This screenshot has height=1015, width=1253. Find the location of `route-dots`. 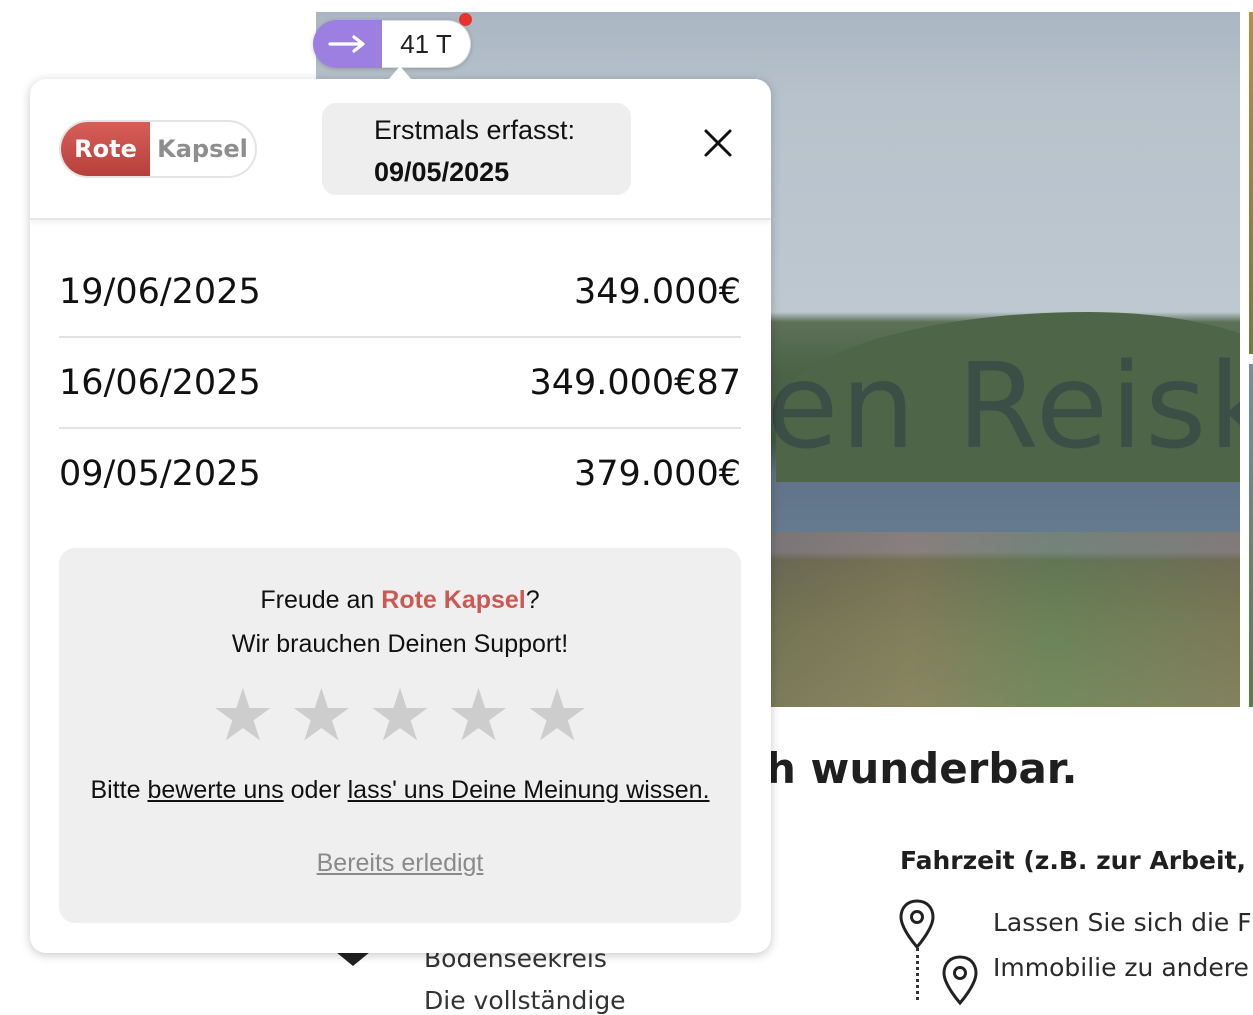

route-dots is located at coordinates (917, 974).